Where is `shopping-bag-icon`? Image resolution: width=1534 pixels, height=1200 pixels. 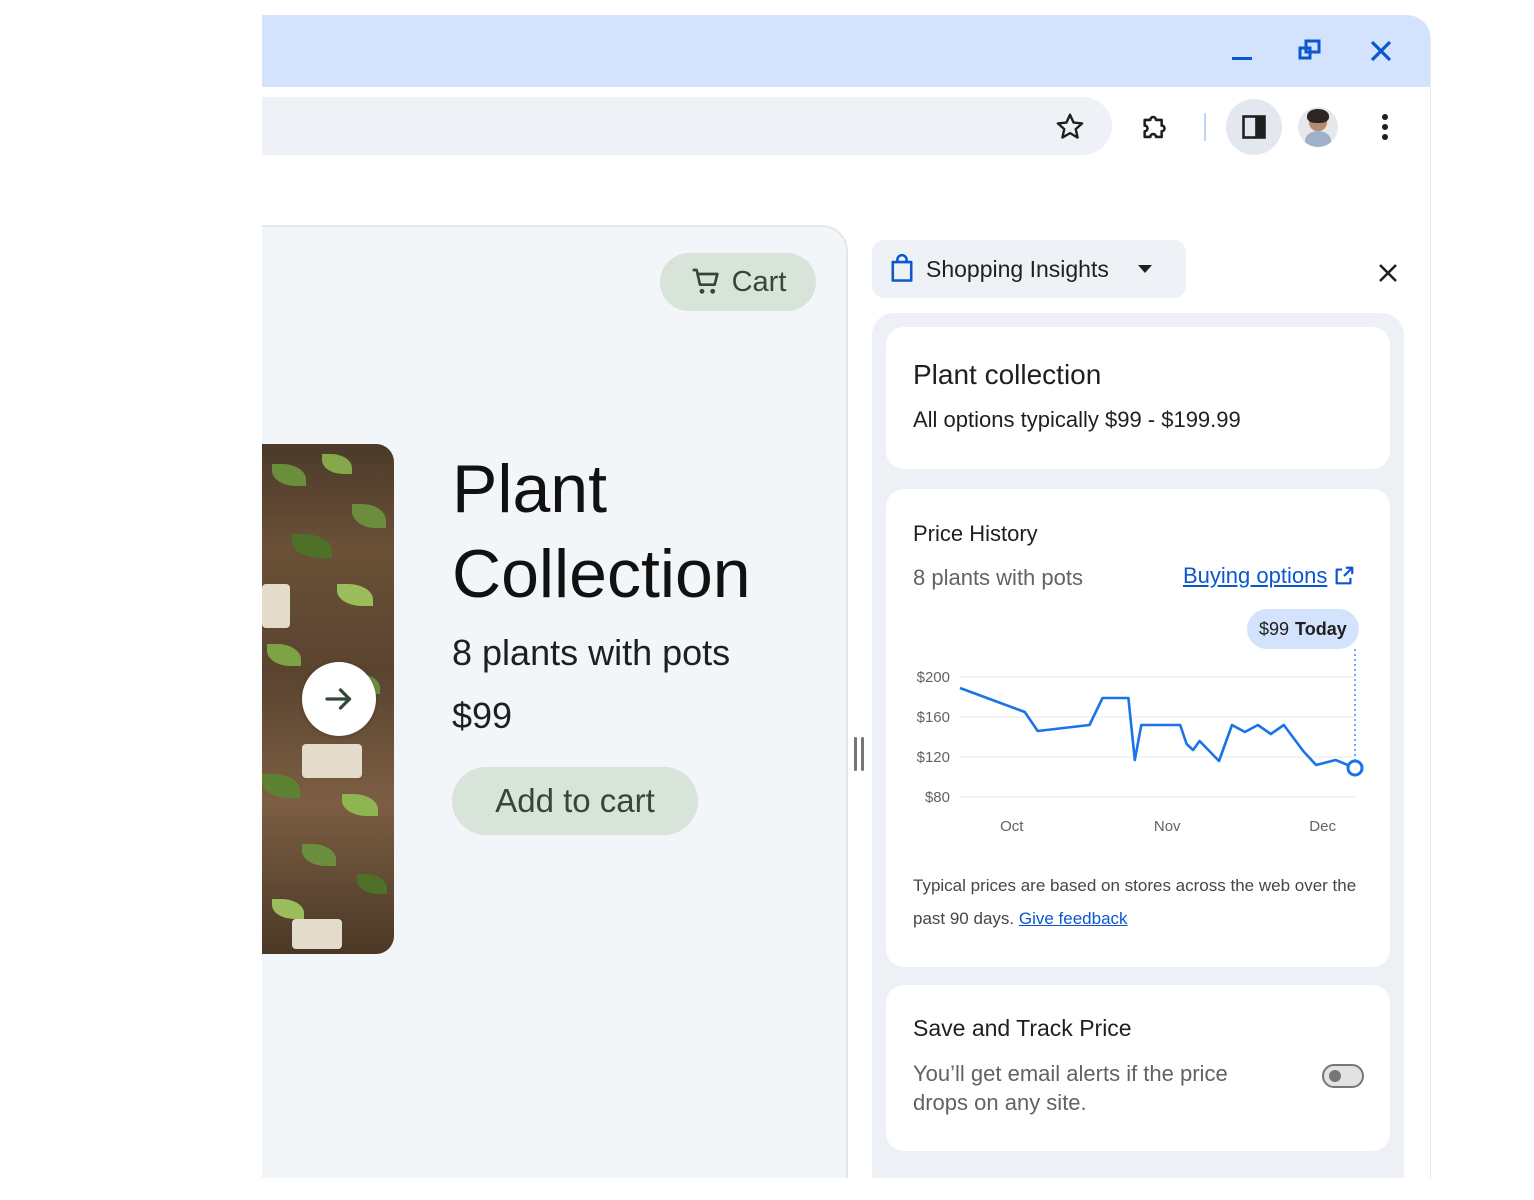 shopping-bag-icon is located at coordinates (902, 268).